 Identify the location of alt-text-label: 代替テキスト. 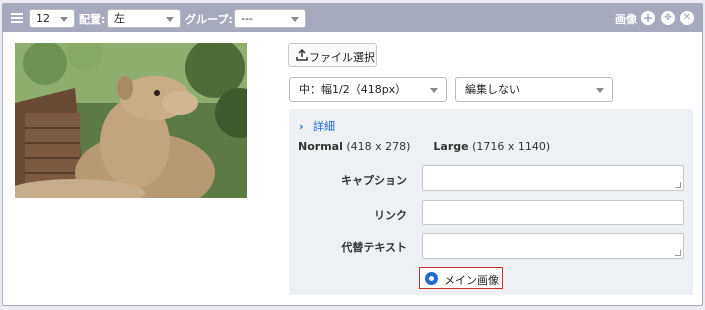
(374, 247).